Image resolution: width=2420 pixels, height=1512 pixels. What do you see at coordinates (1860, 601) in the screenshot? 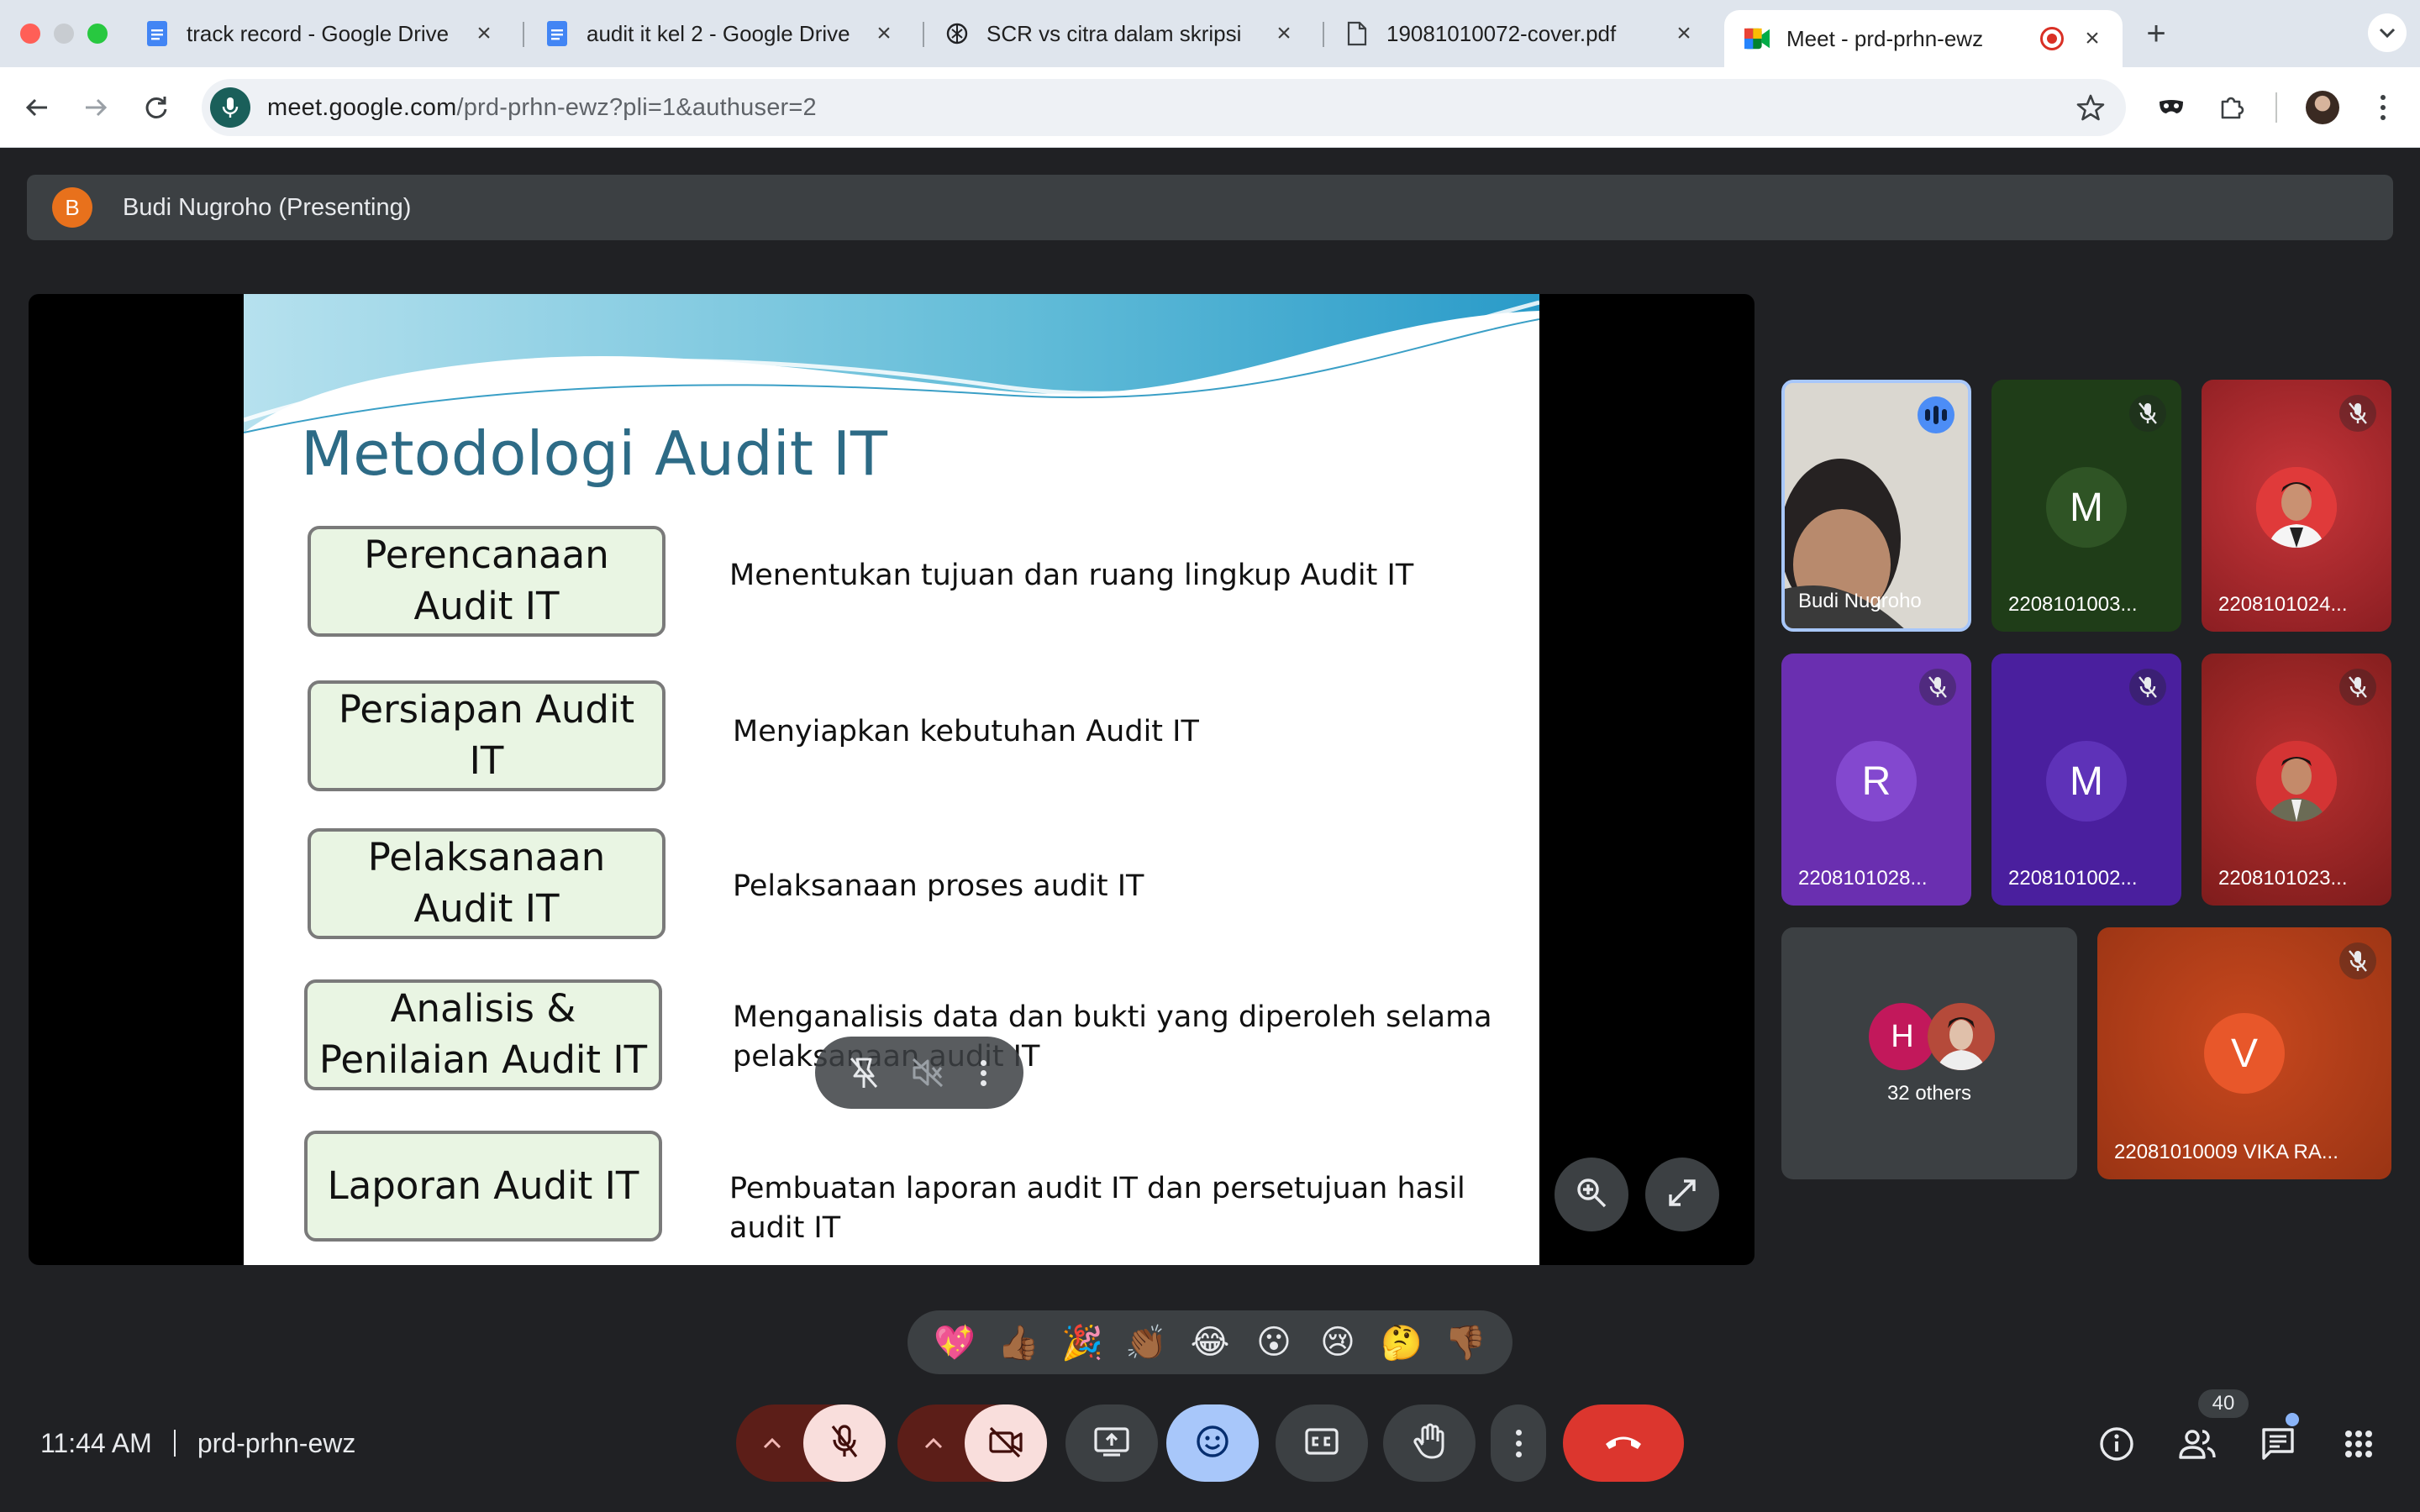
I see `participant-name: Budi Nugroho` at bounding box center [1860, 601].